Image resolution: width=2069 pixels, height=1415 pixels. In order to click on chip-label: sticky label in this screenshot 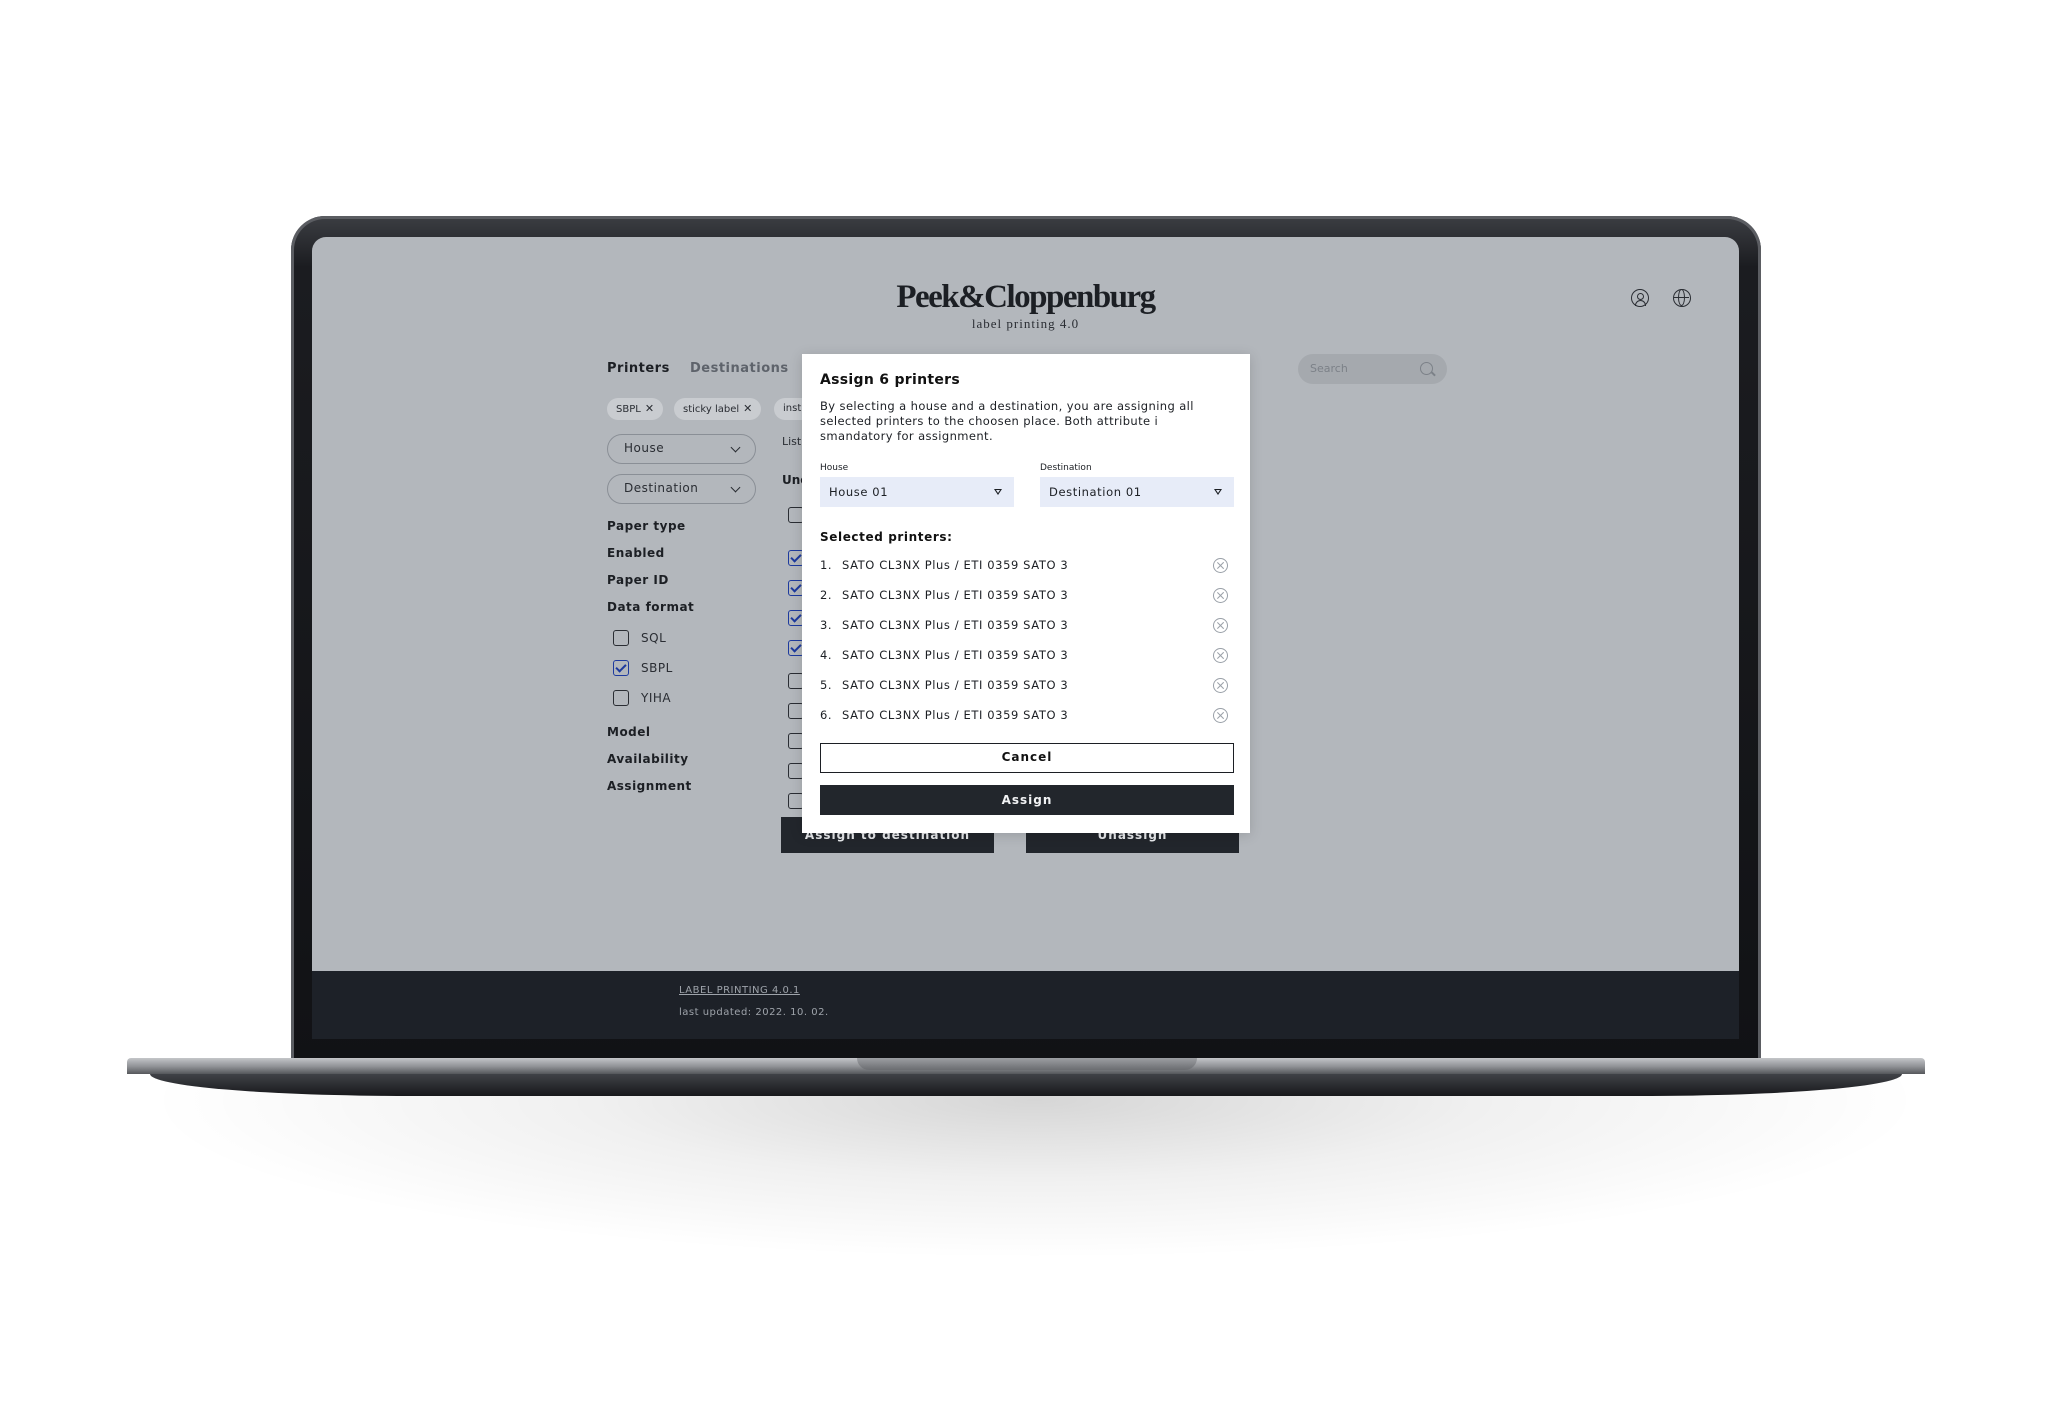, I will do `click(711, 409)`.